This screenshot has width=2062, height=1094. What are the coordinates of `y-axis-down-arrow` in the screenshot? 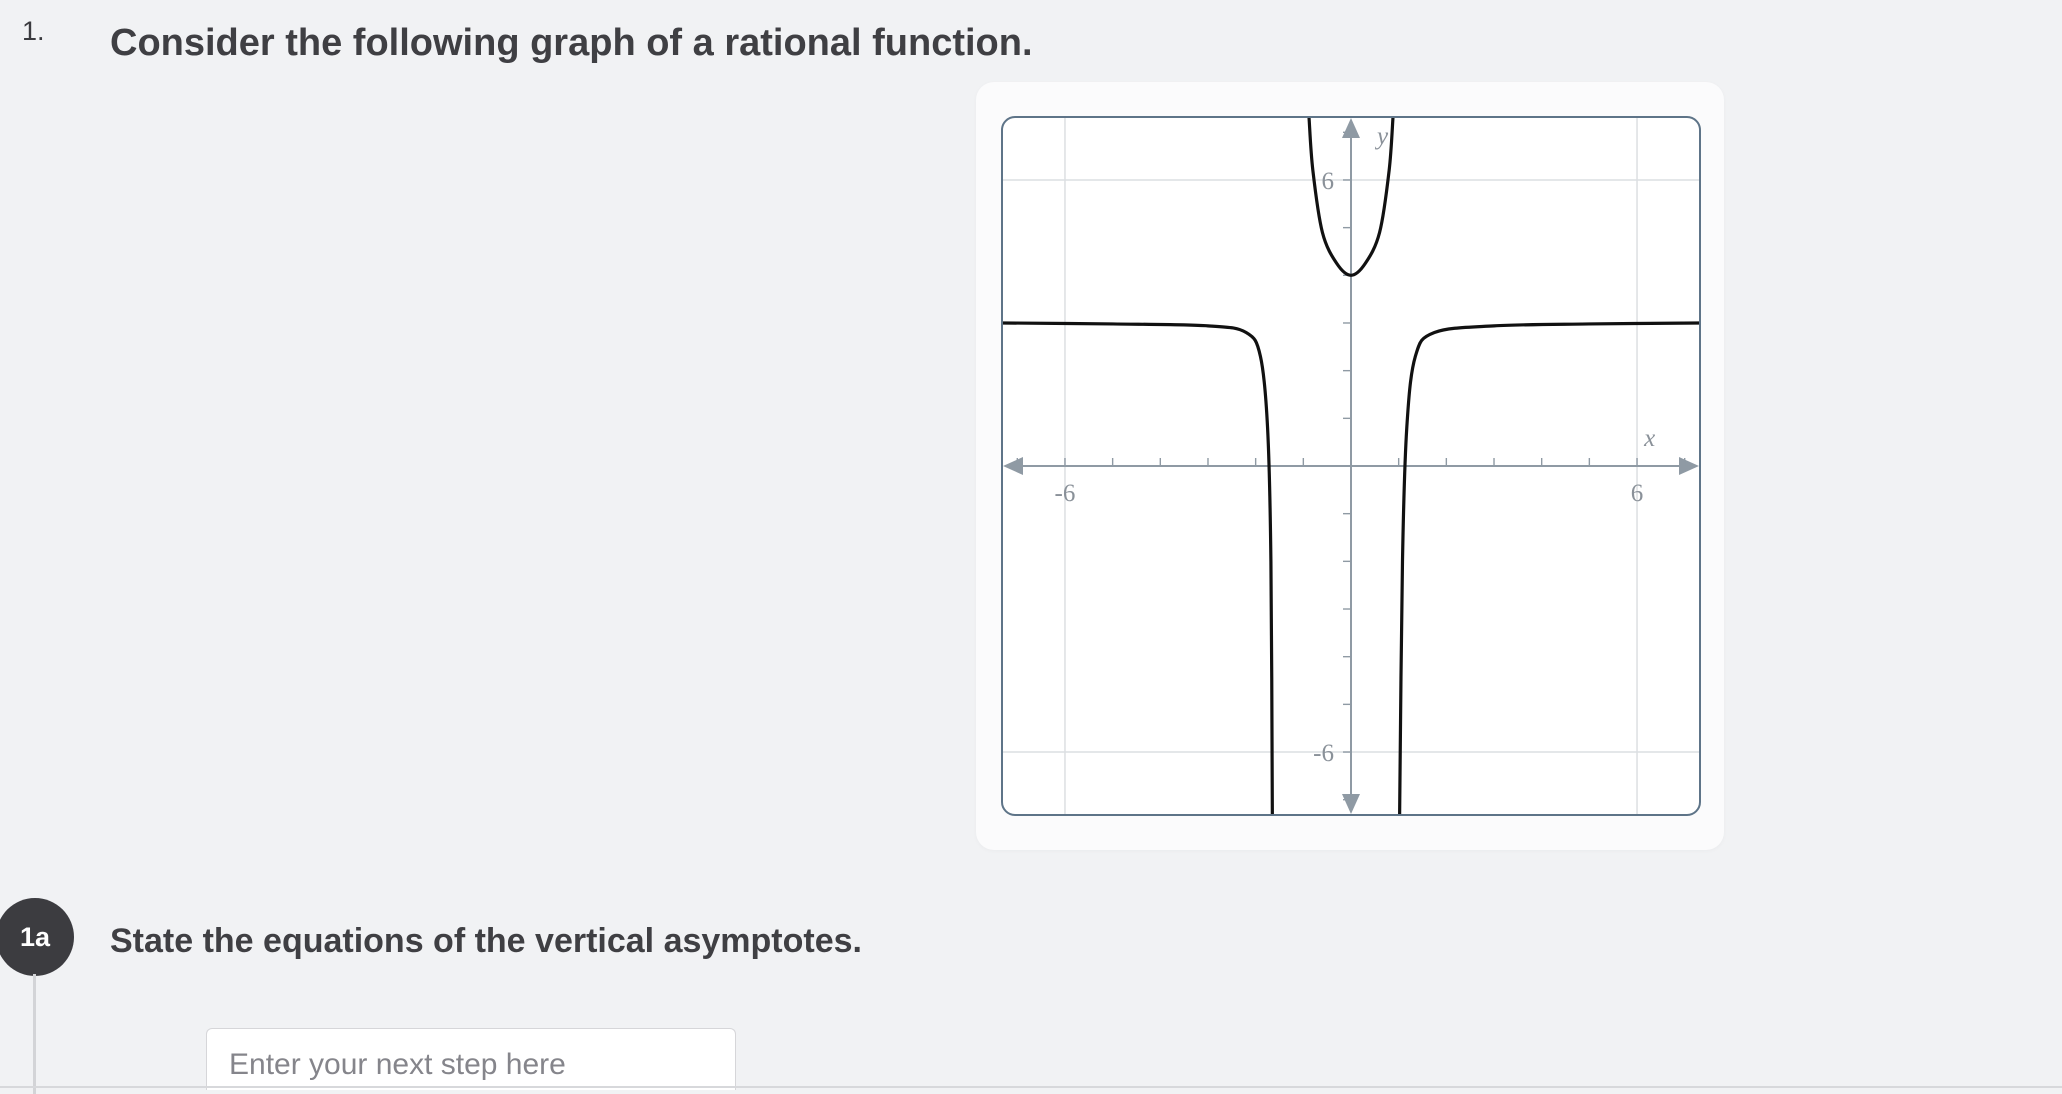 It's located at (1351, 804).